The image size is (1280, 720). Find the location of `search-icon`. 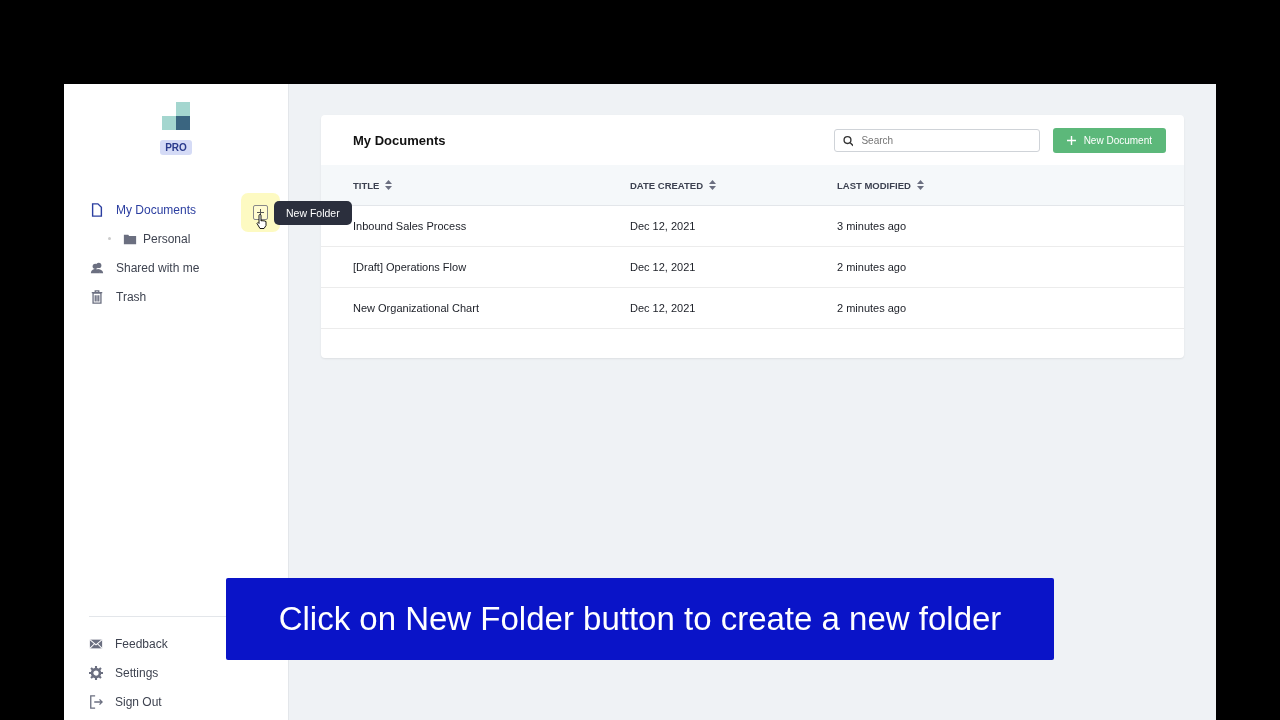

search-icon is located at coordinates (848, 140).